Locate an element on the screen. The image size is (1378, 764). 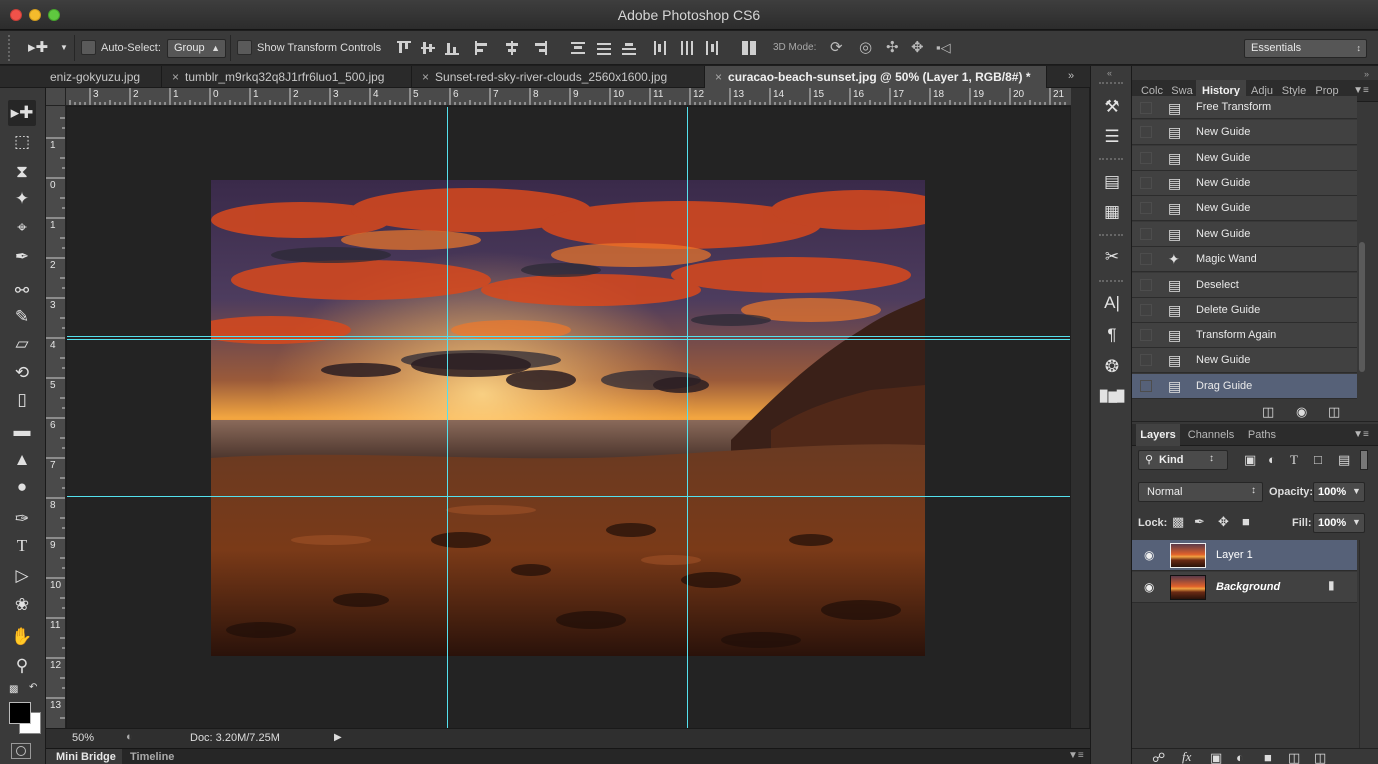
distribute-top-edges-icon is located at coordinates (578, 48).